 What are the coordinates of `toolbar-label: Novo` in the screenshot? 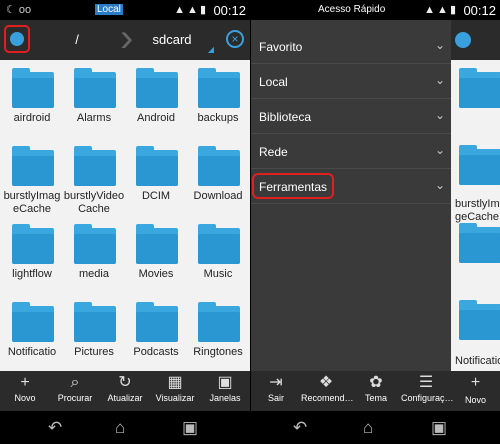 It's located at (25, 398).